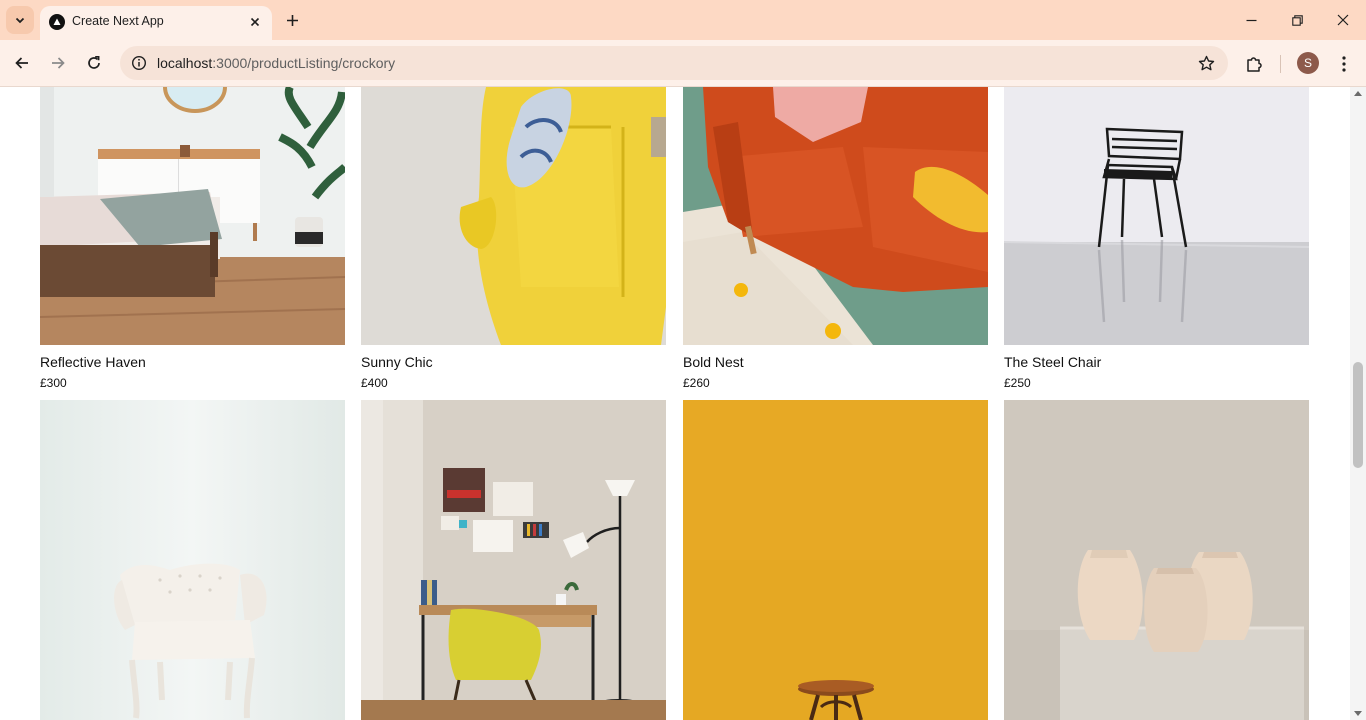 The height and width of the screenshot is (720, 1366). I want to click on puzzle-icon, so click(1254, 64).